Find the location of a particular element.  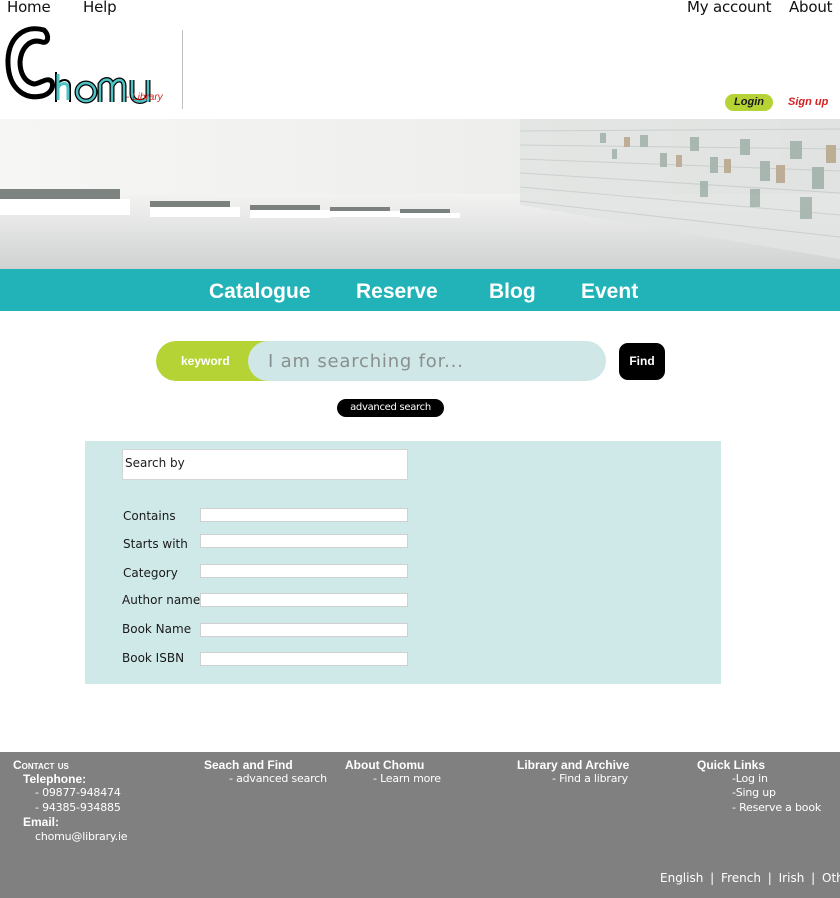

find-button: Find is located at coordinates (642, 361).